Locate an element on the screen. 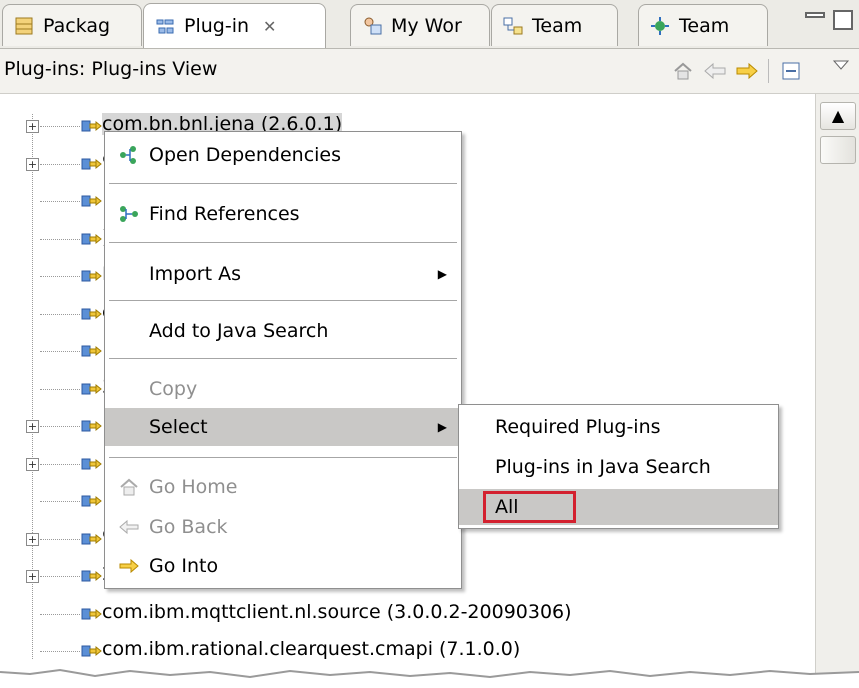  scroll-thumb is located at coordinates (838, 150).